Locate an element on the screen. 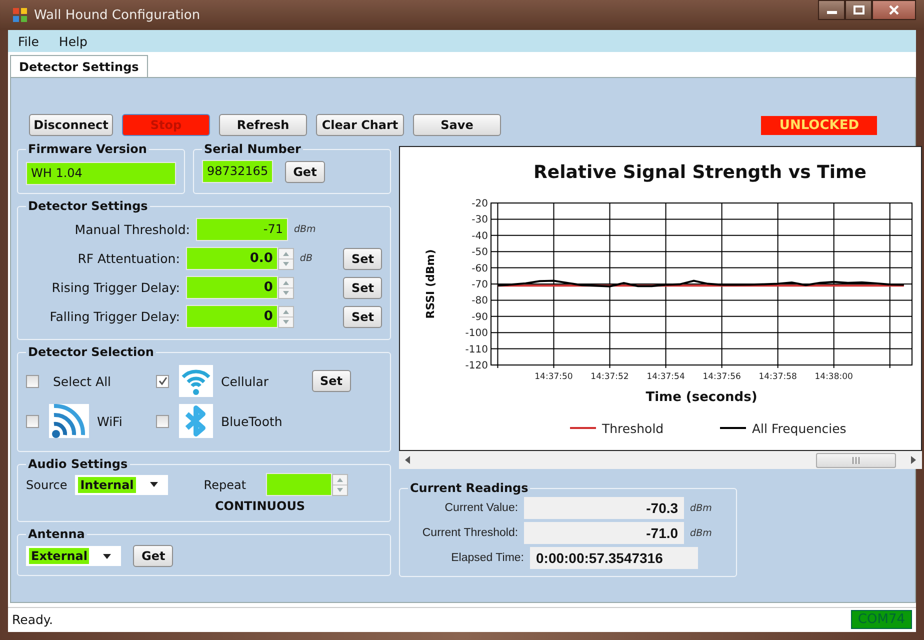 This screenshot has height=640, width=924. repeat-field is located at coordinates (299, 484).